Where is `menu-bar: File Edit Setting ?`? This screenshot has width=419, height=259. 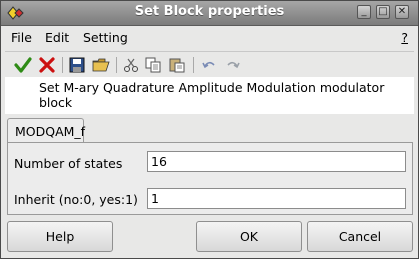 menu-bar: File Edit Setting ? is located at coordinates (209, 37).